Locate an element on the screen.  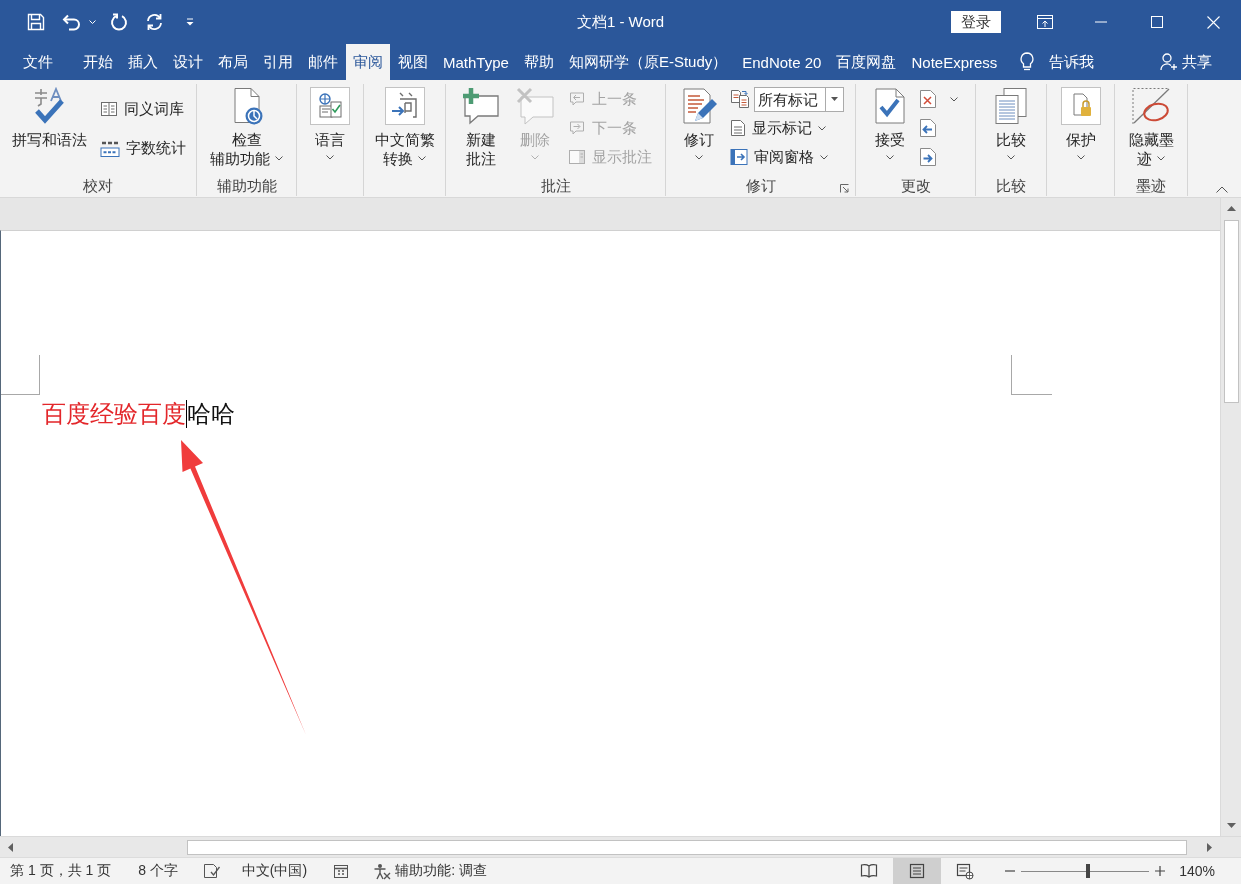
document-check-icon is located at coordinates (890, 106).